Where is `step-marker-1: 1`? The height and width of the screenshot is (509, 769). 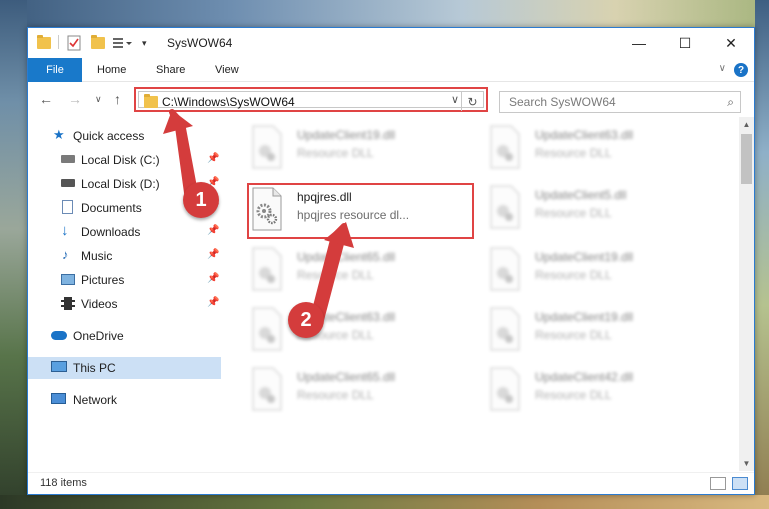 step-marker-1: 1 is located at coordinates (201, 200).